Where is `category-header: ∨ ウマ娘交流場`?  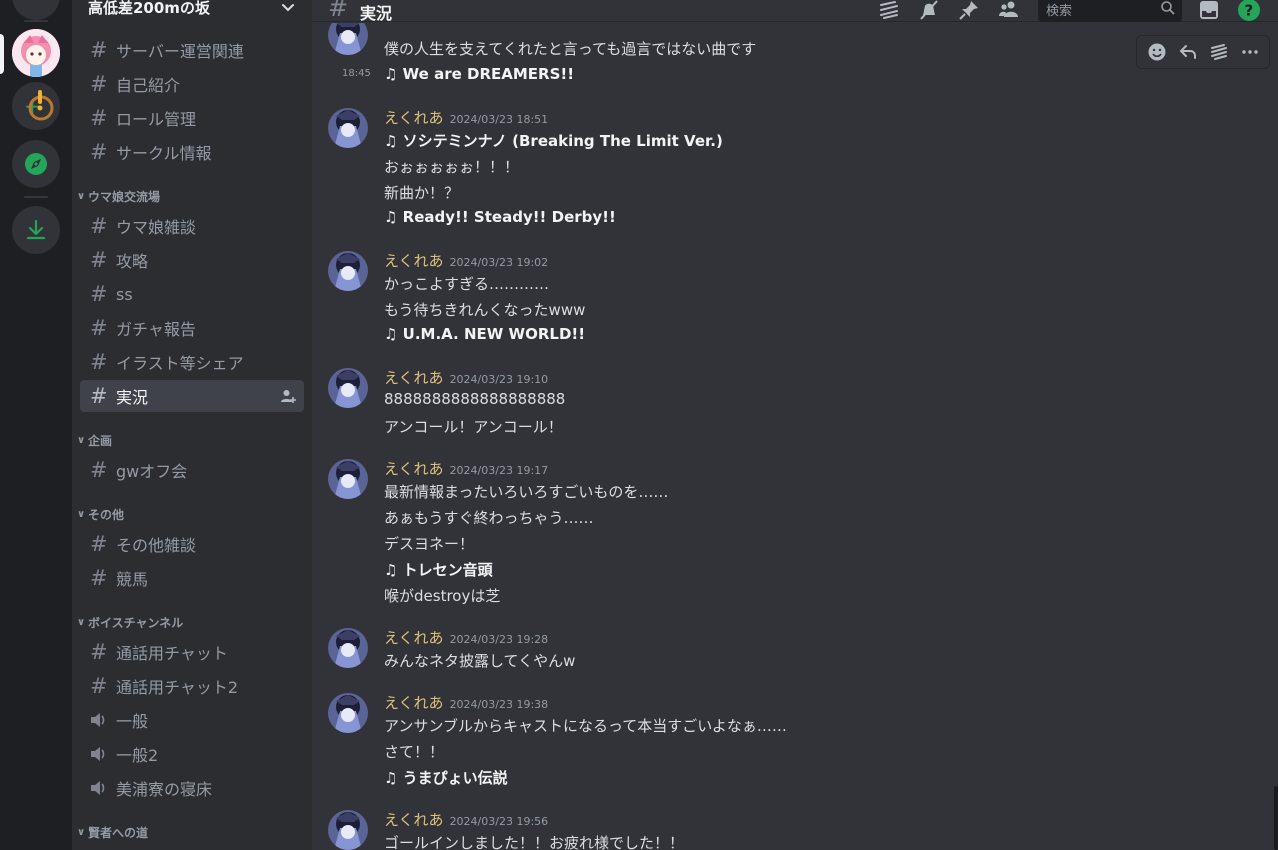 category-header: ∨ ウマ娘交流場 is located at coordinates (117, 196).